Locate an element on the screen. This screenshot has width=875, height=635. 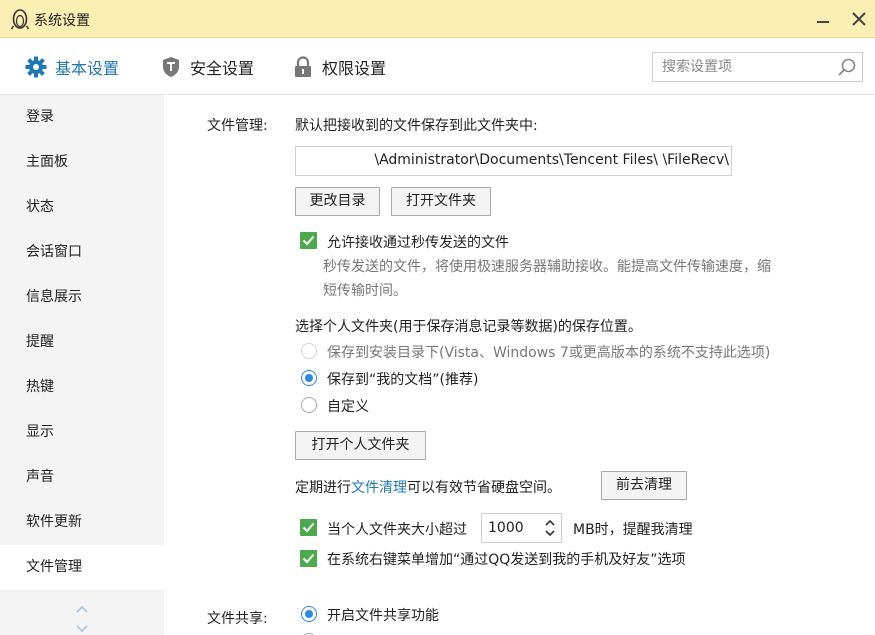
size-warning-prefix: 当个人文件夹大小超过 is located at coordinates (397, 530).